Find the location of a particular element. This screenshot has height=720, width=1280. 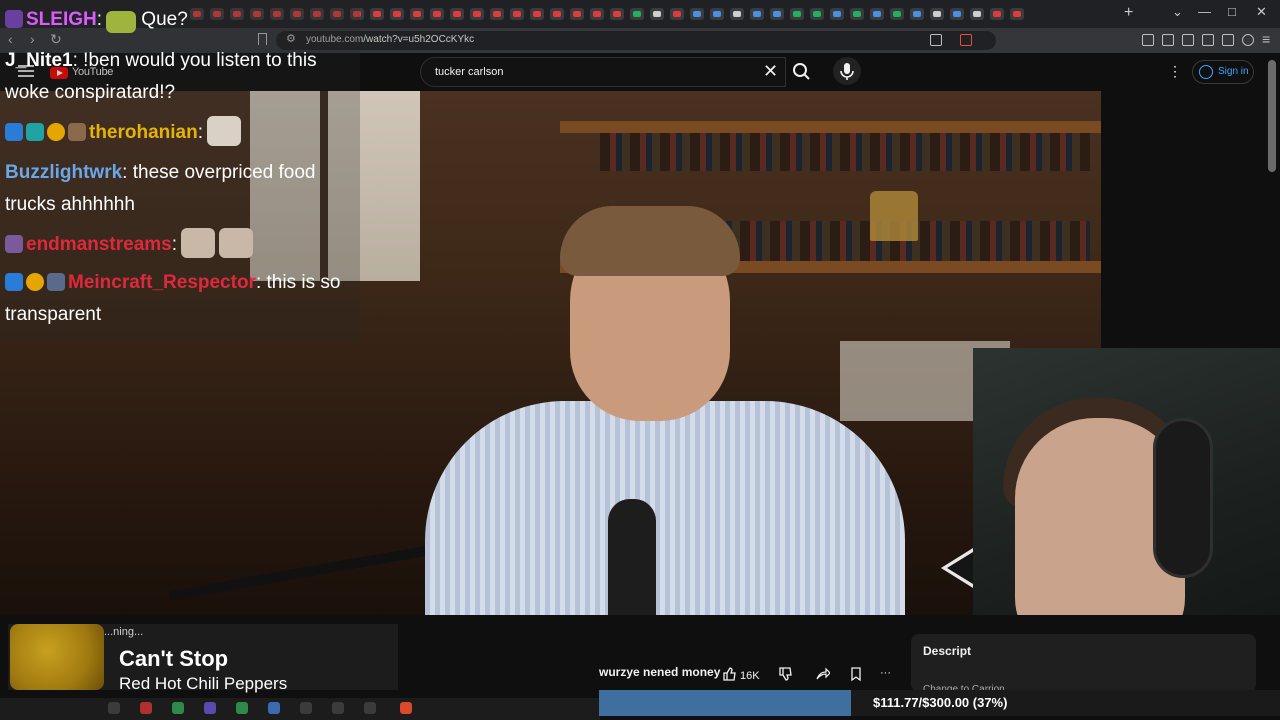

clear-search-icon: ✕ is located at coordinates (770, 71).